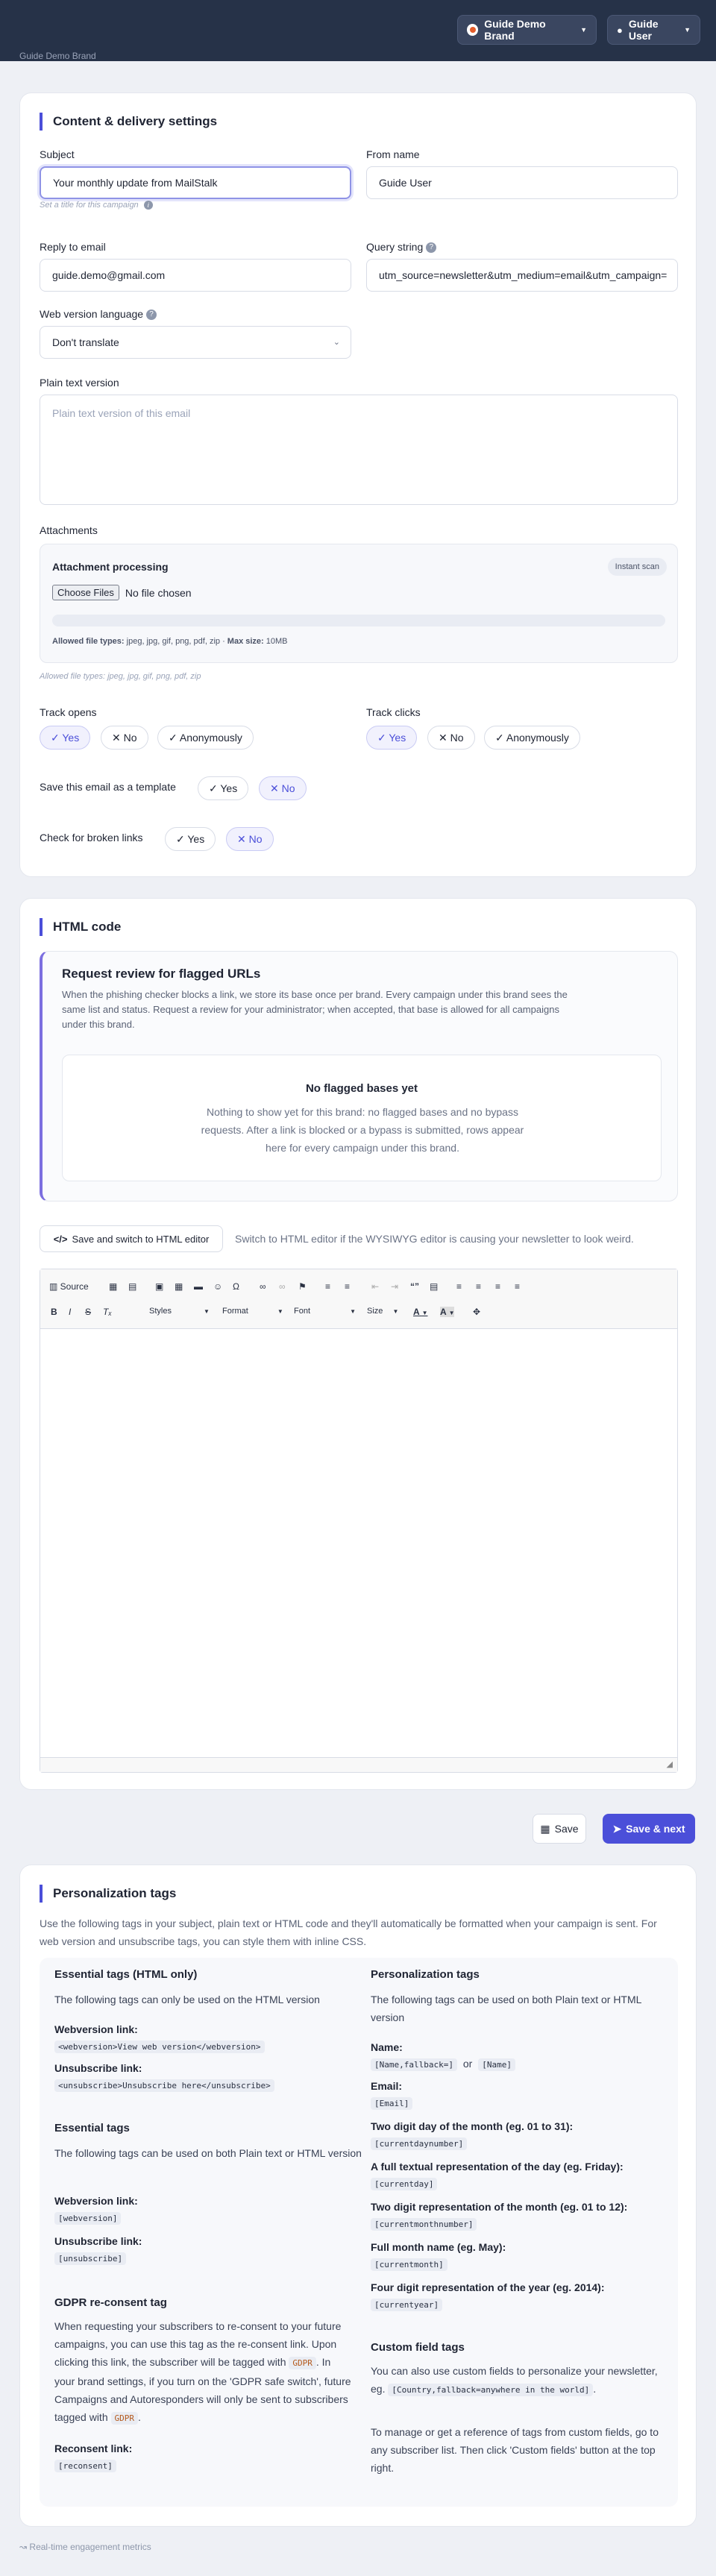 This screenshot has width=716, height=2576. Describe the element at coordinates (620, 30) in the screenshot. I see `user-icon: ●` at that location.